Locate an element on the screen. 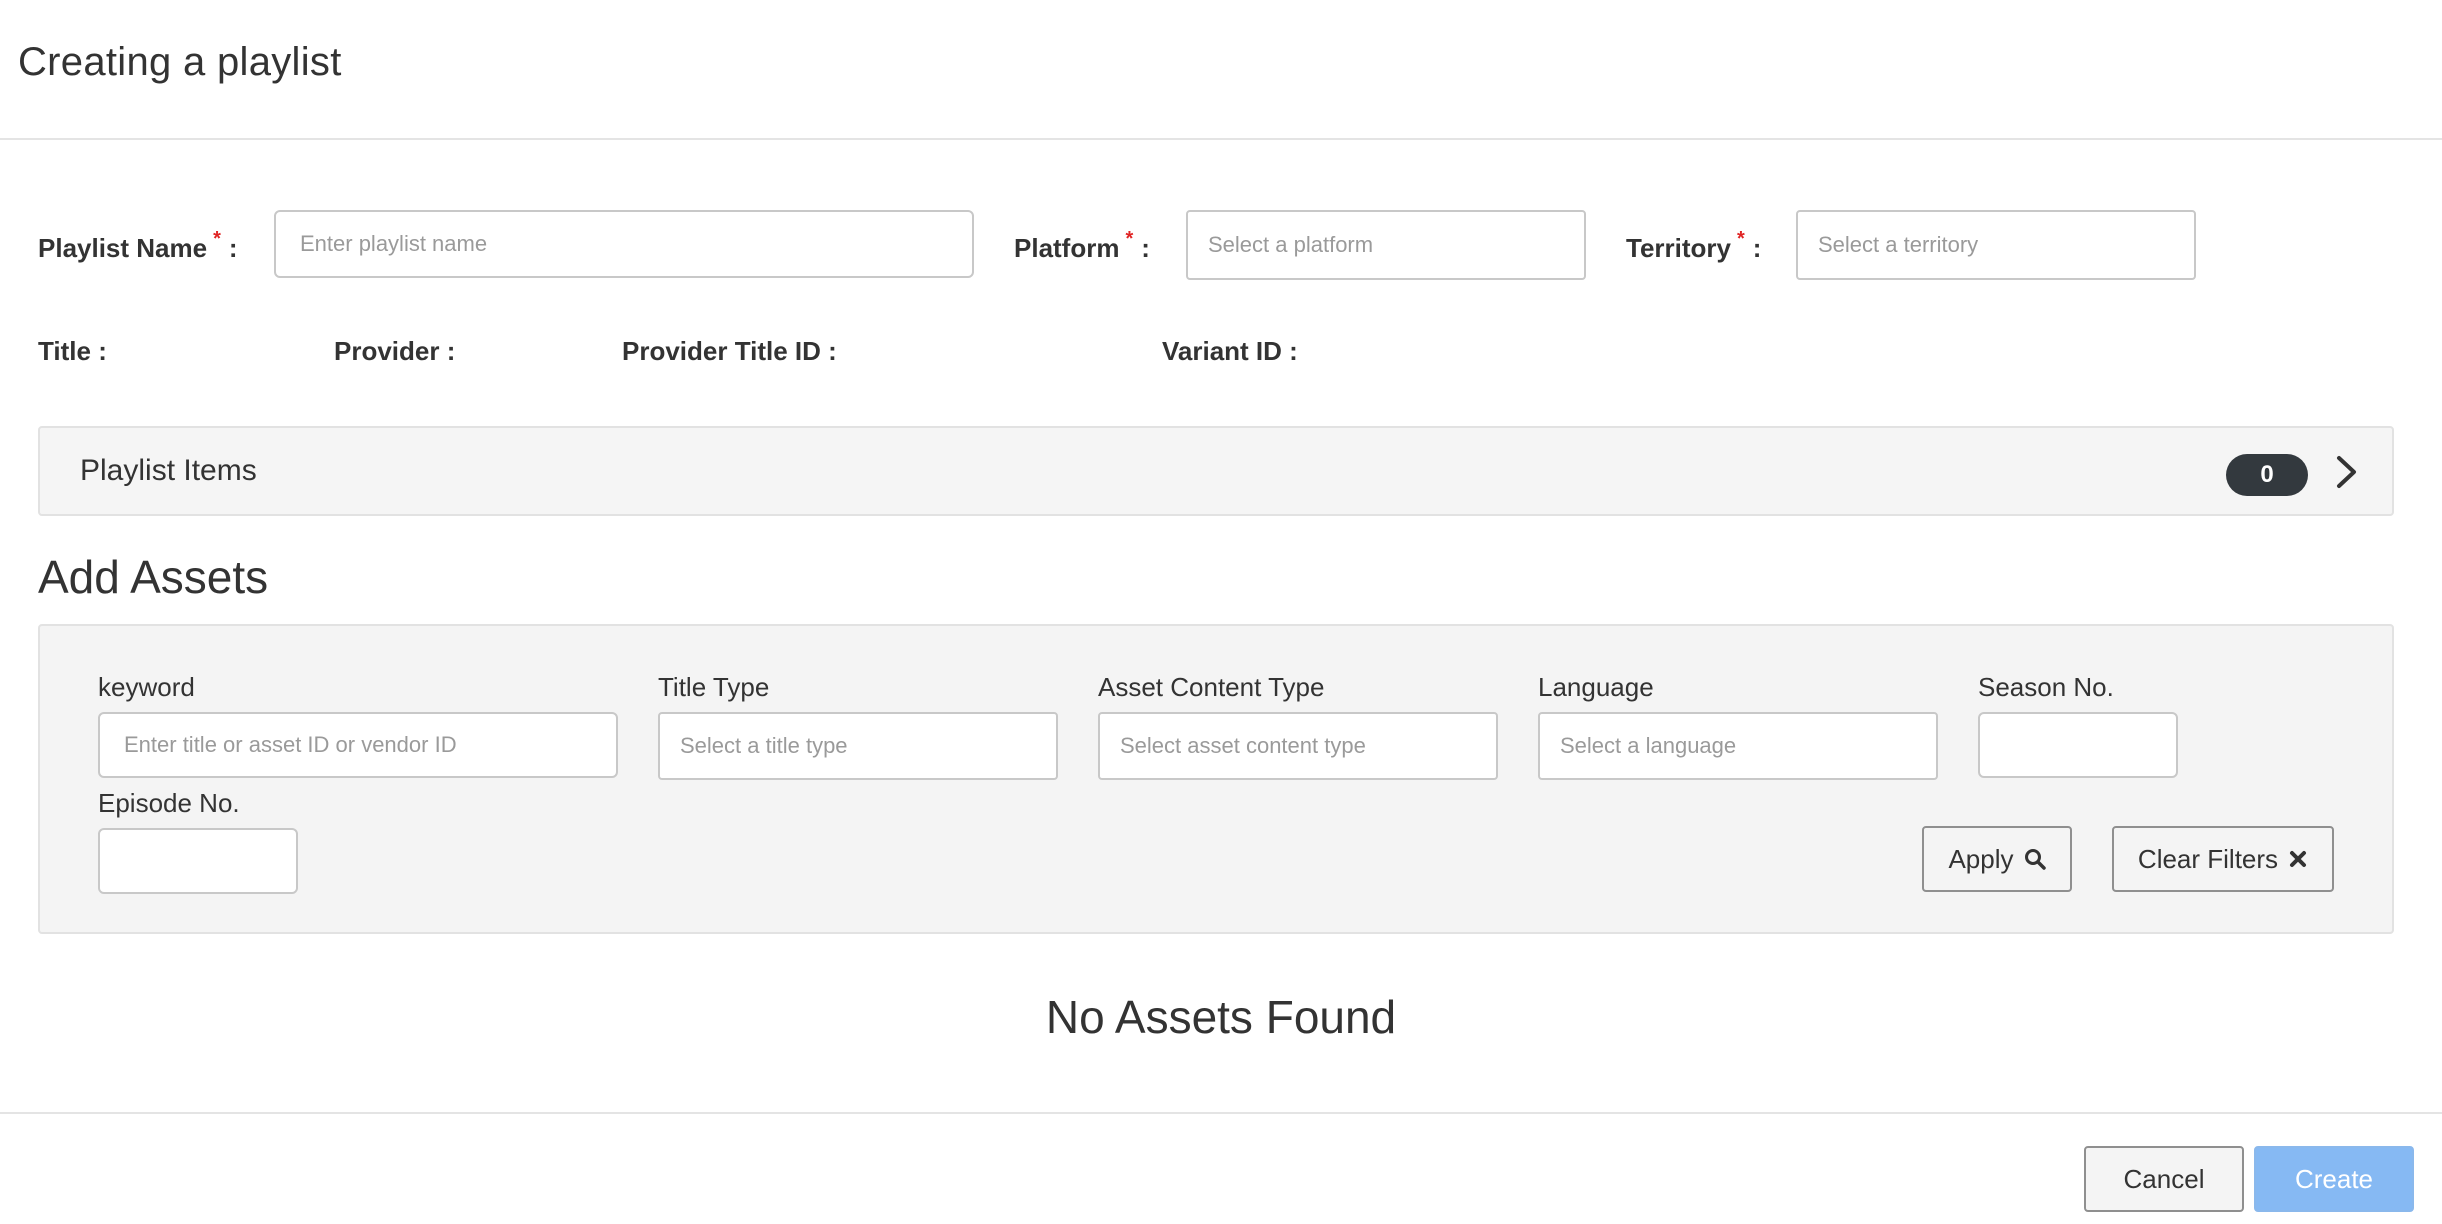 The image size is (2442, 1224). variant-id-info-label: Variant ID : is located at coordinates (1230, 351).